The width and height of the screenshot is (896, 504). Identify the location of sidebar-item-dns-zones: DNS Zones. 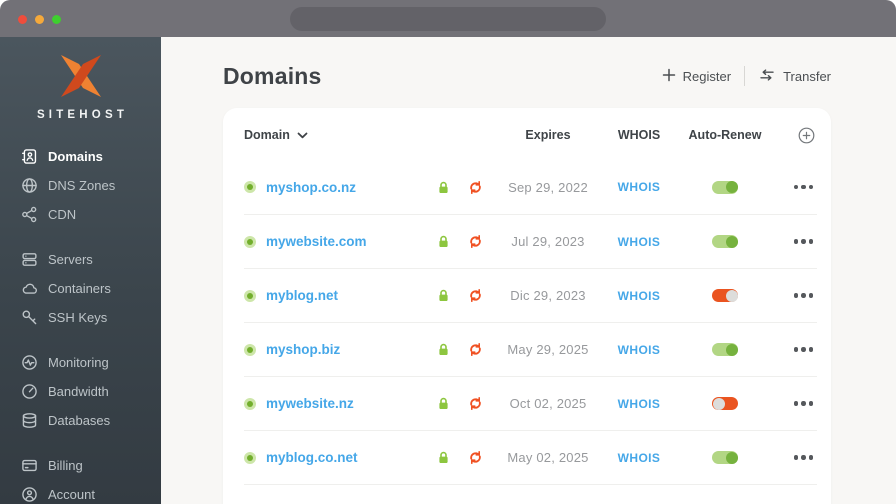
(80, 185).